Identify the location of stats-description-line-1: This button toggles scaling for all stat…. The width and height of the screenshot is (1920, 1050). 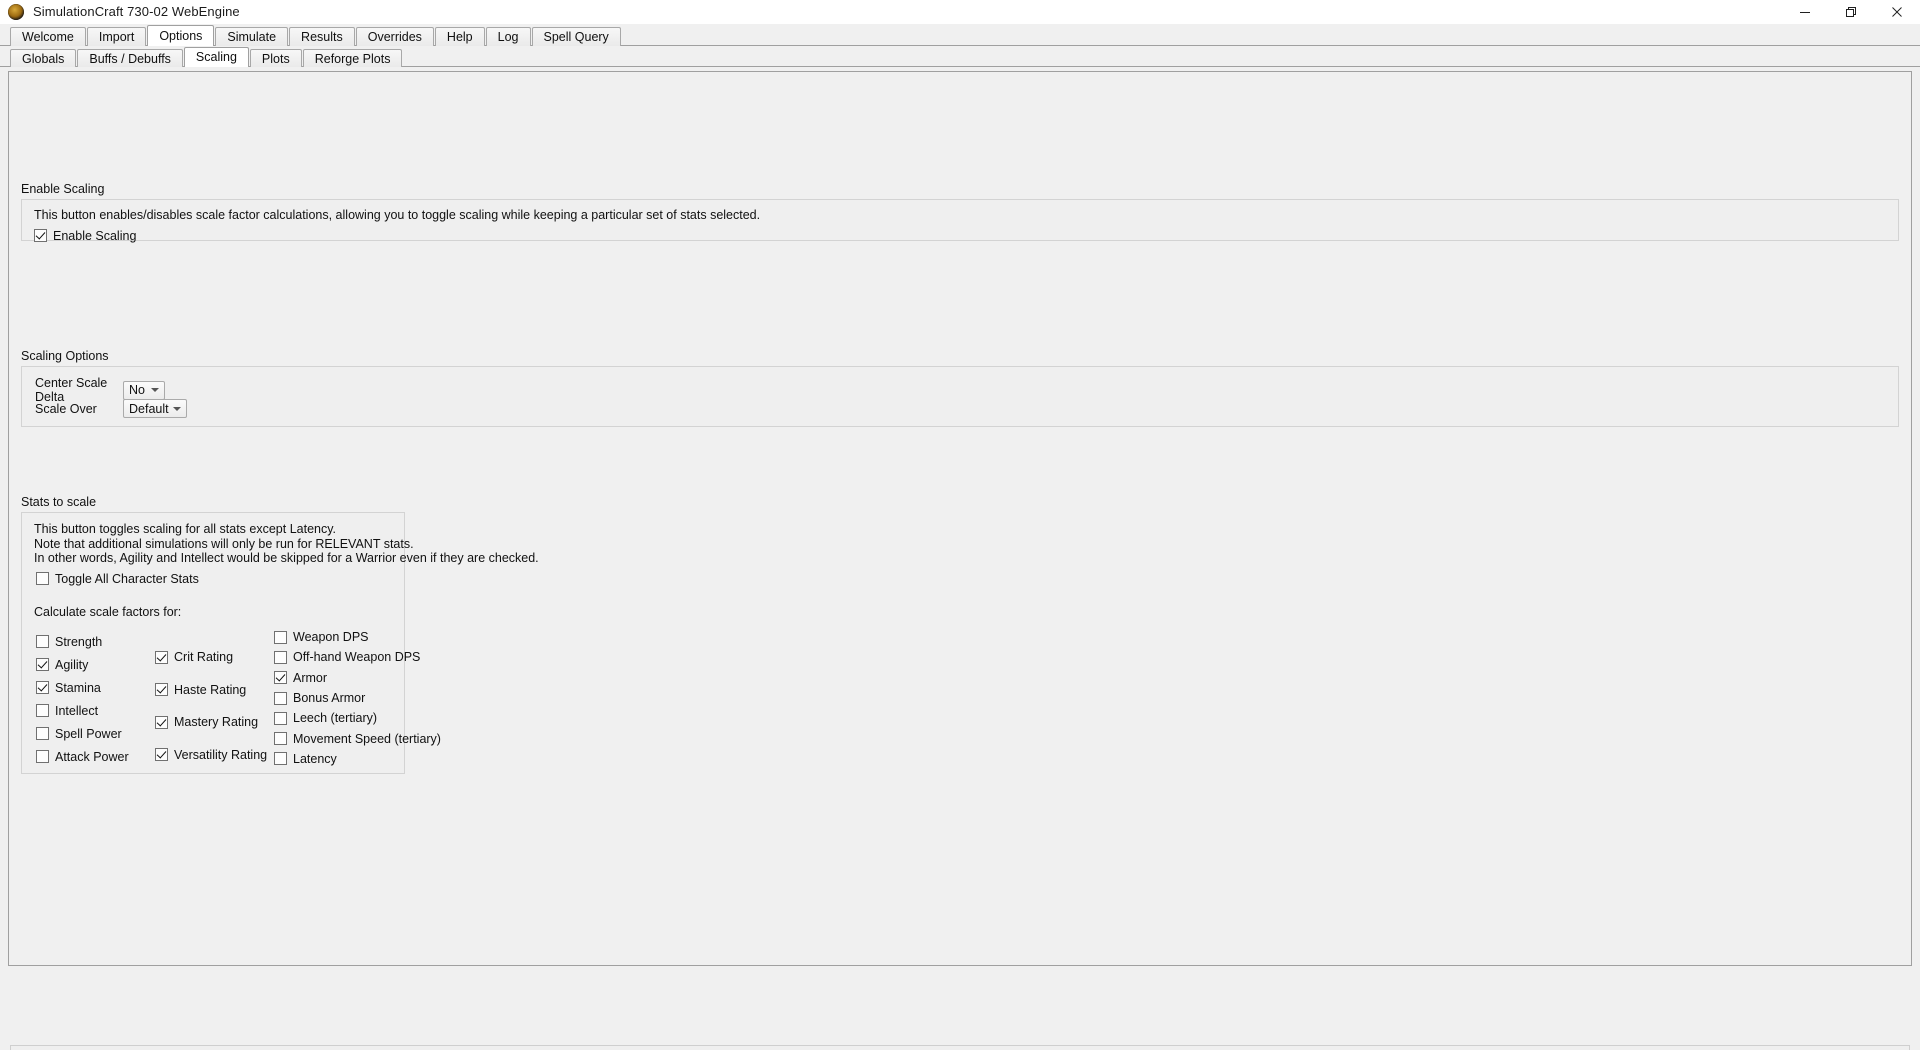
(185, 529).